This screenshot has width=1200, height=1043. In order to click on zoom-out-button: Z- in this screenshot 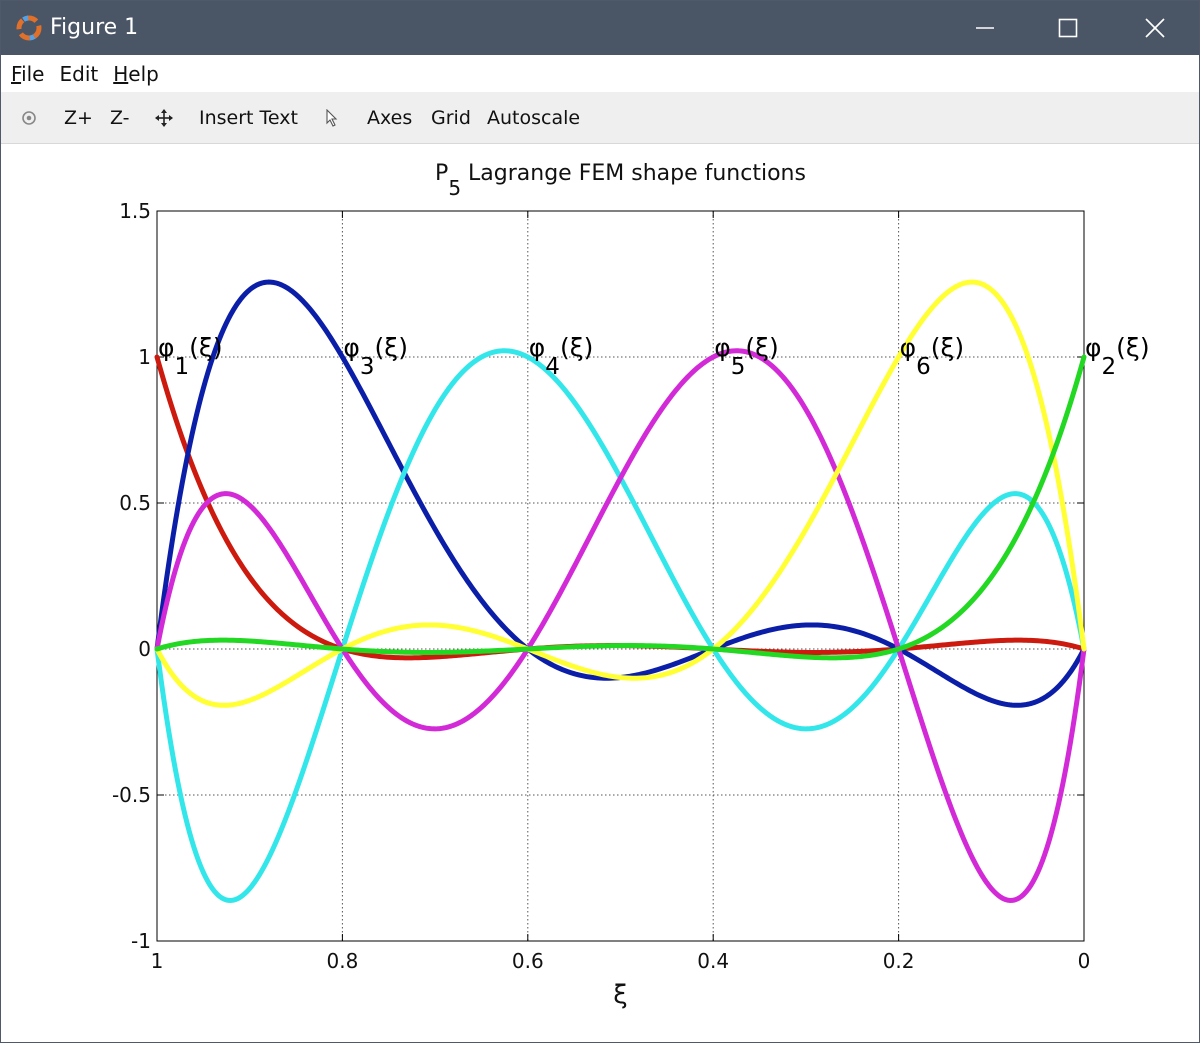, I will do `click(120, 118)`.